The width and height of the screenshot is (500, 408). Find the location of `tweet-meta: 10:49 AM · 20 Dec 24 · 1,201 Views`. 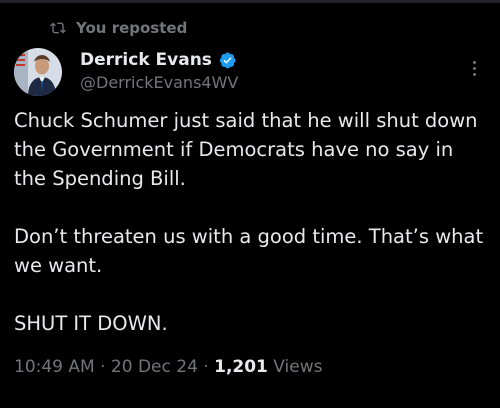

tweet-meta: 10:49 AM · 20 Dec 24 · 1,201 Views is located at coordinates (168, 367).